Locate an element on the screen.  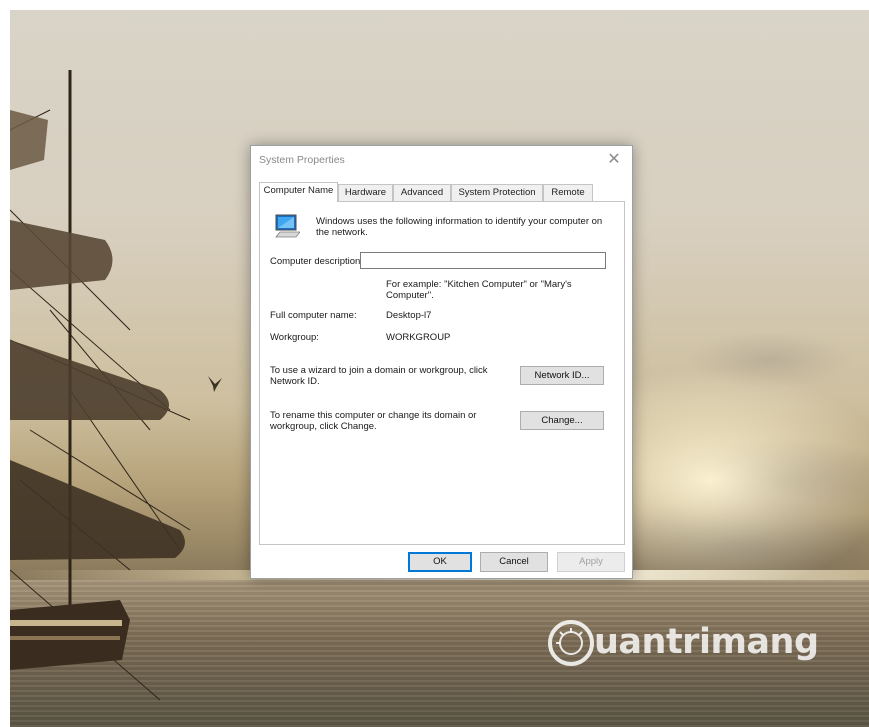
tab-remote: Remote is located at coordinates (568, 192).